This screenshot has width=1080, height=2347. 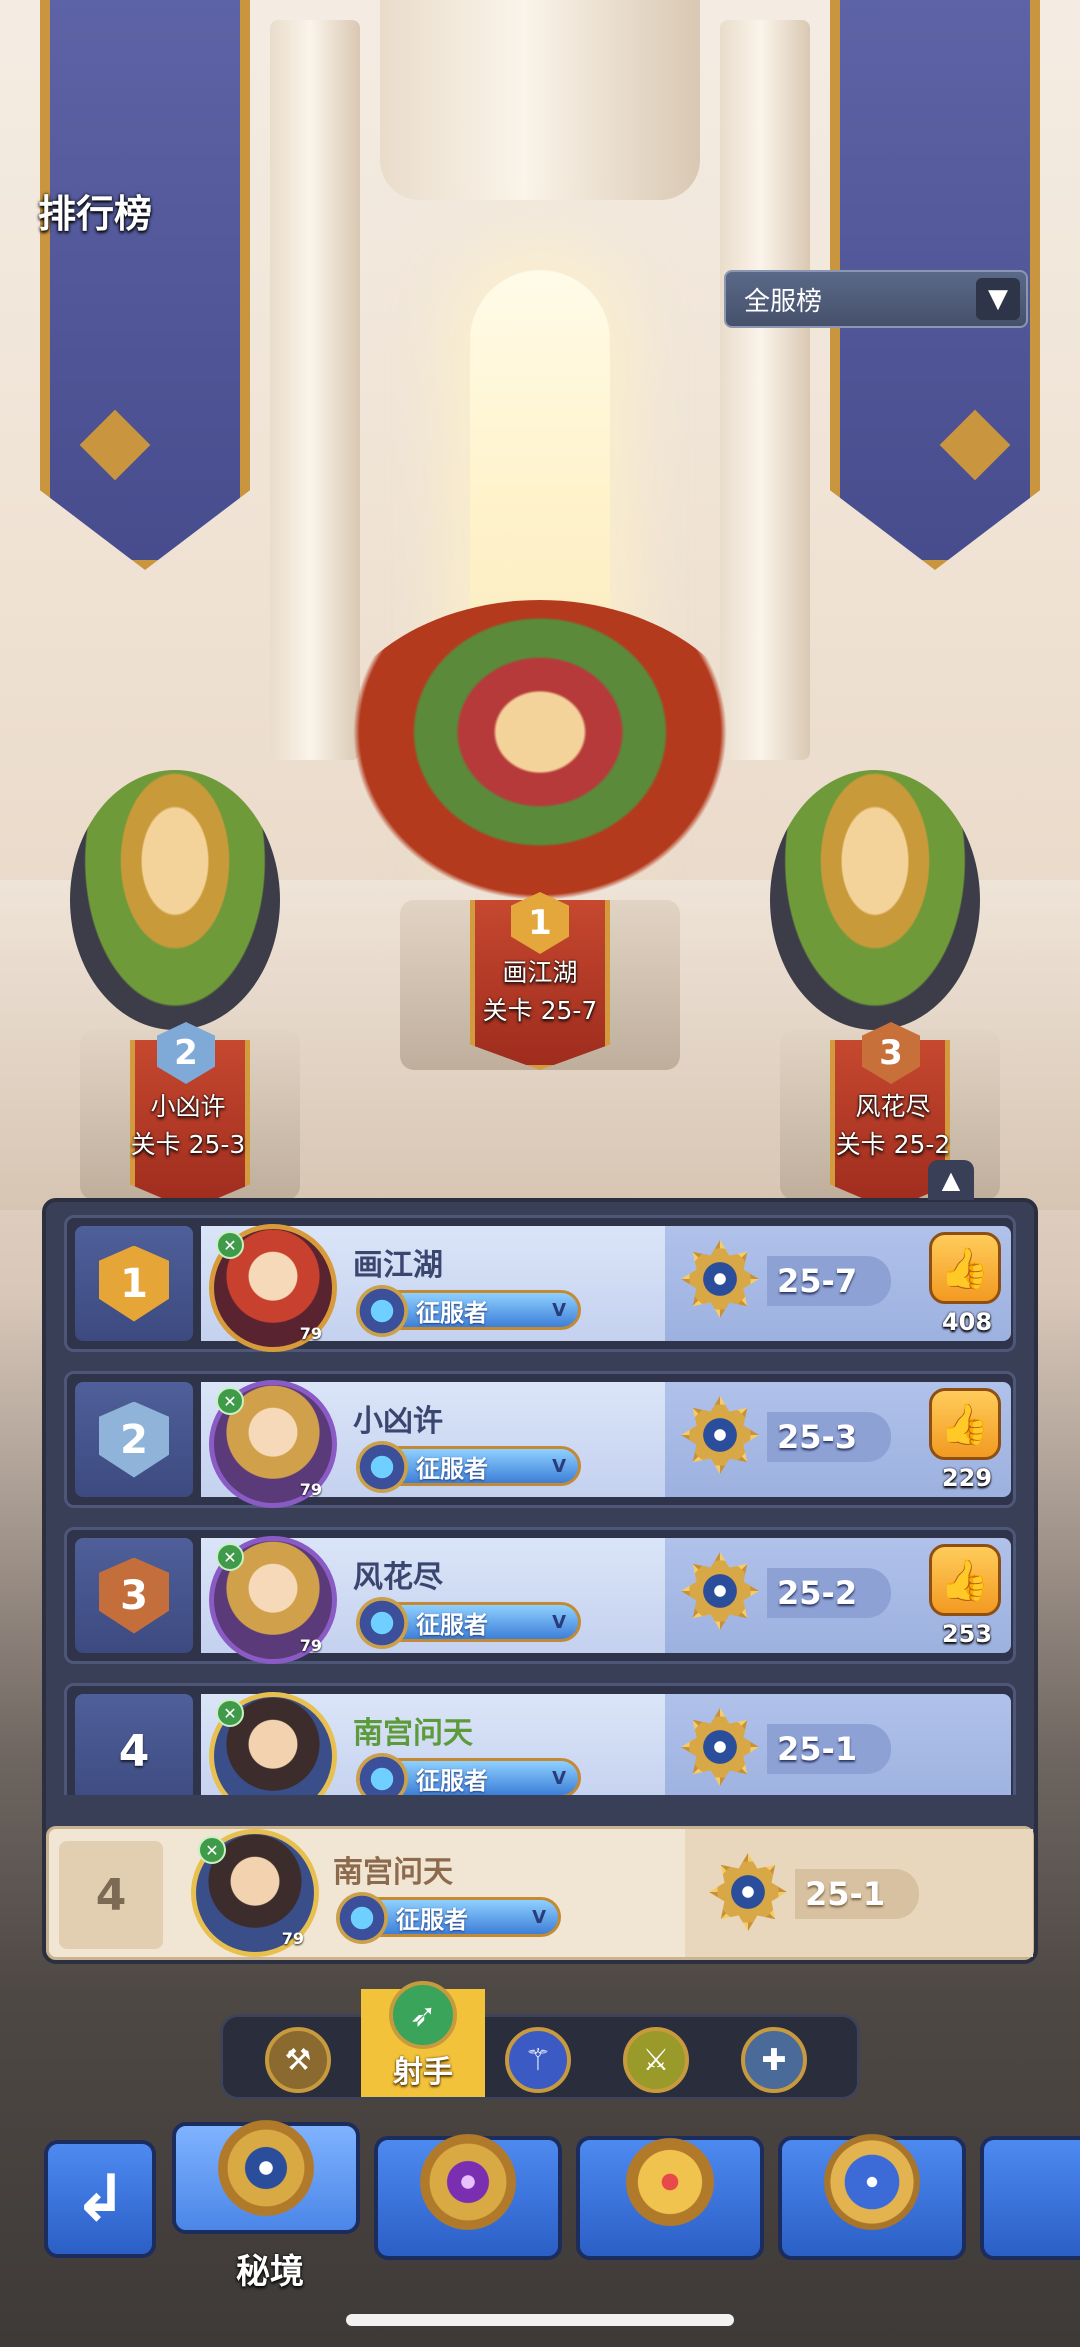 I want to click on my-title-badge: 征服者 V, so click(x=448, y=1918).